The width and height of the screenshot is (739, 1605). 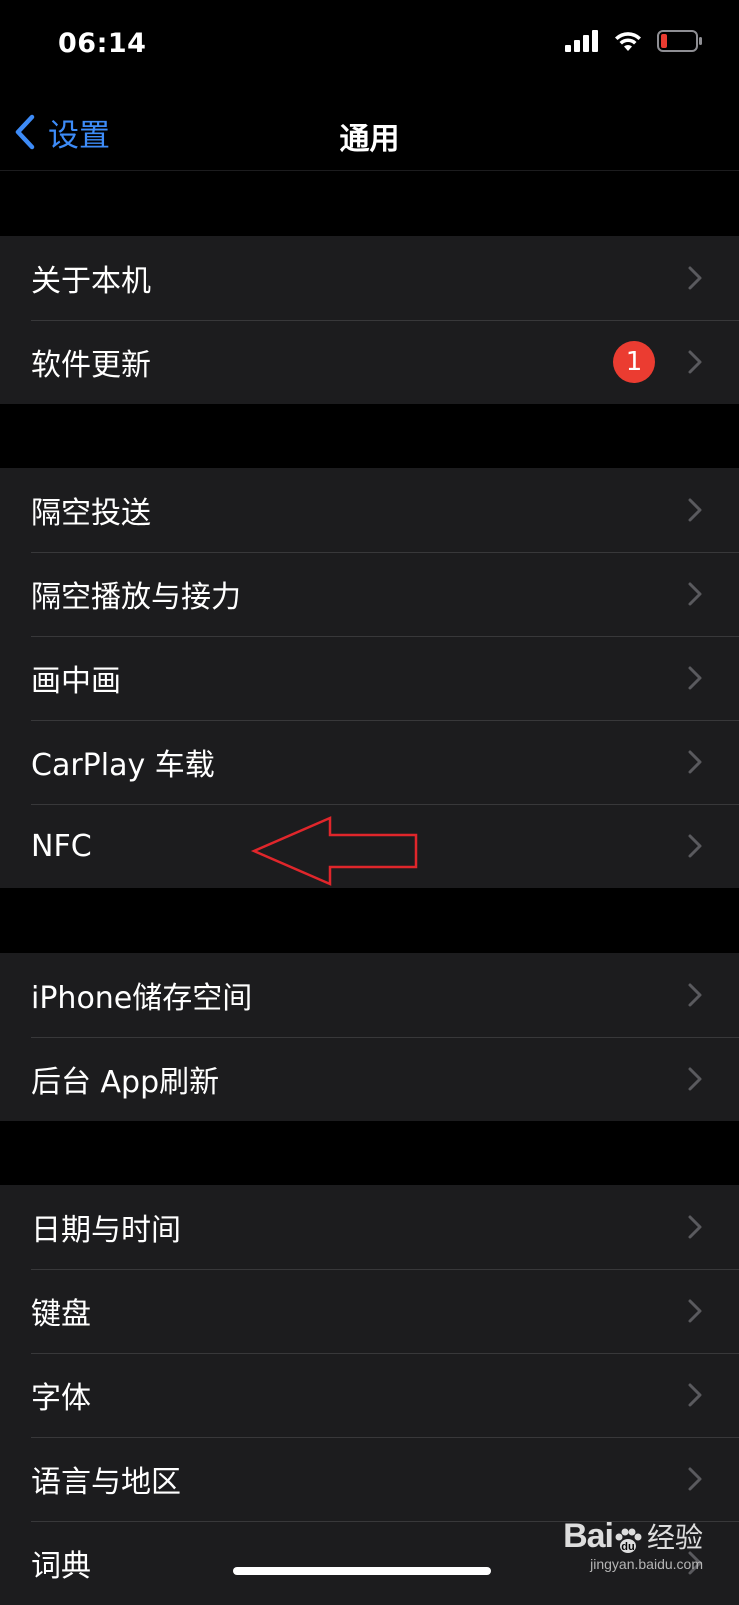 I want to click on row-picture-in-picture: 画中画, so click(x=369, y=678).